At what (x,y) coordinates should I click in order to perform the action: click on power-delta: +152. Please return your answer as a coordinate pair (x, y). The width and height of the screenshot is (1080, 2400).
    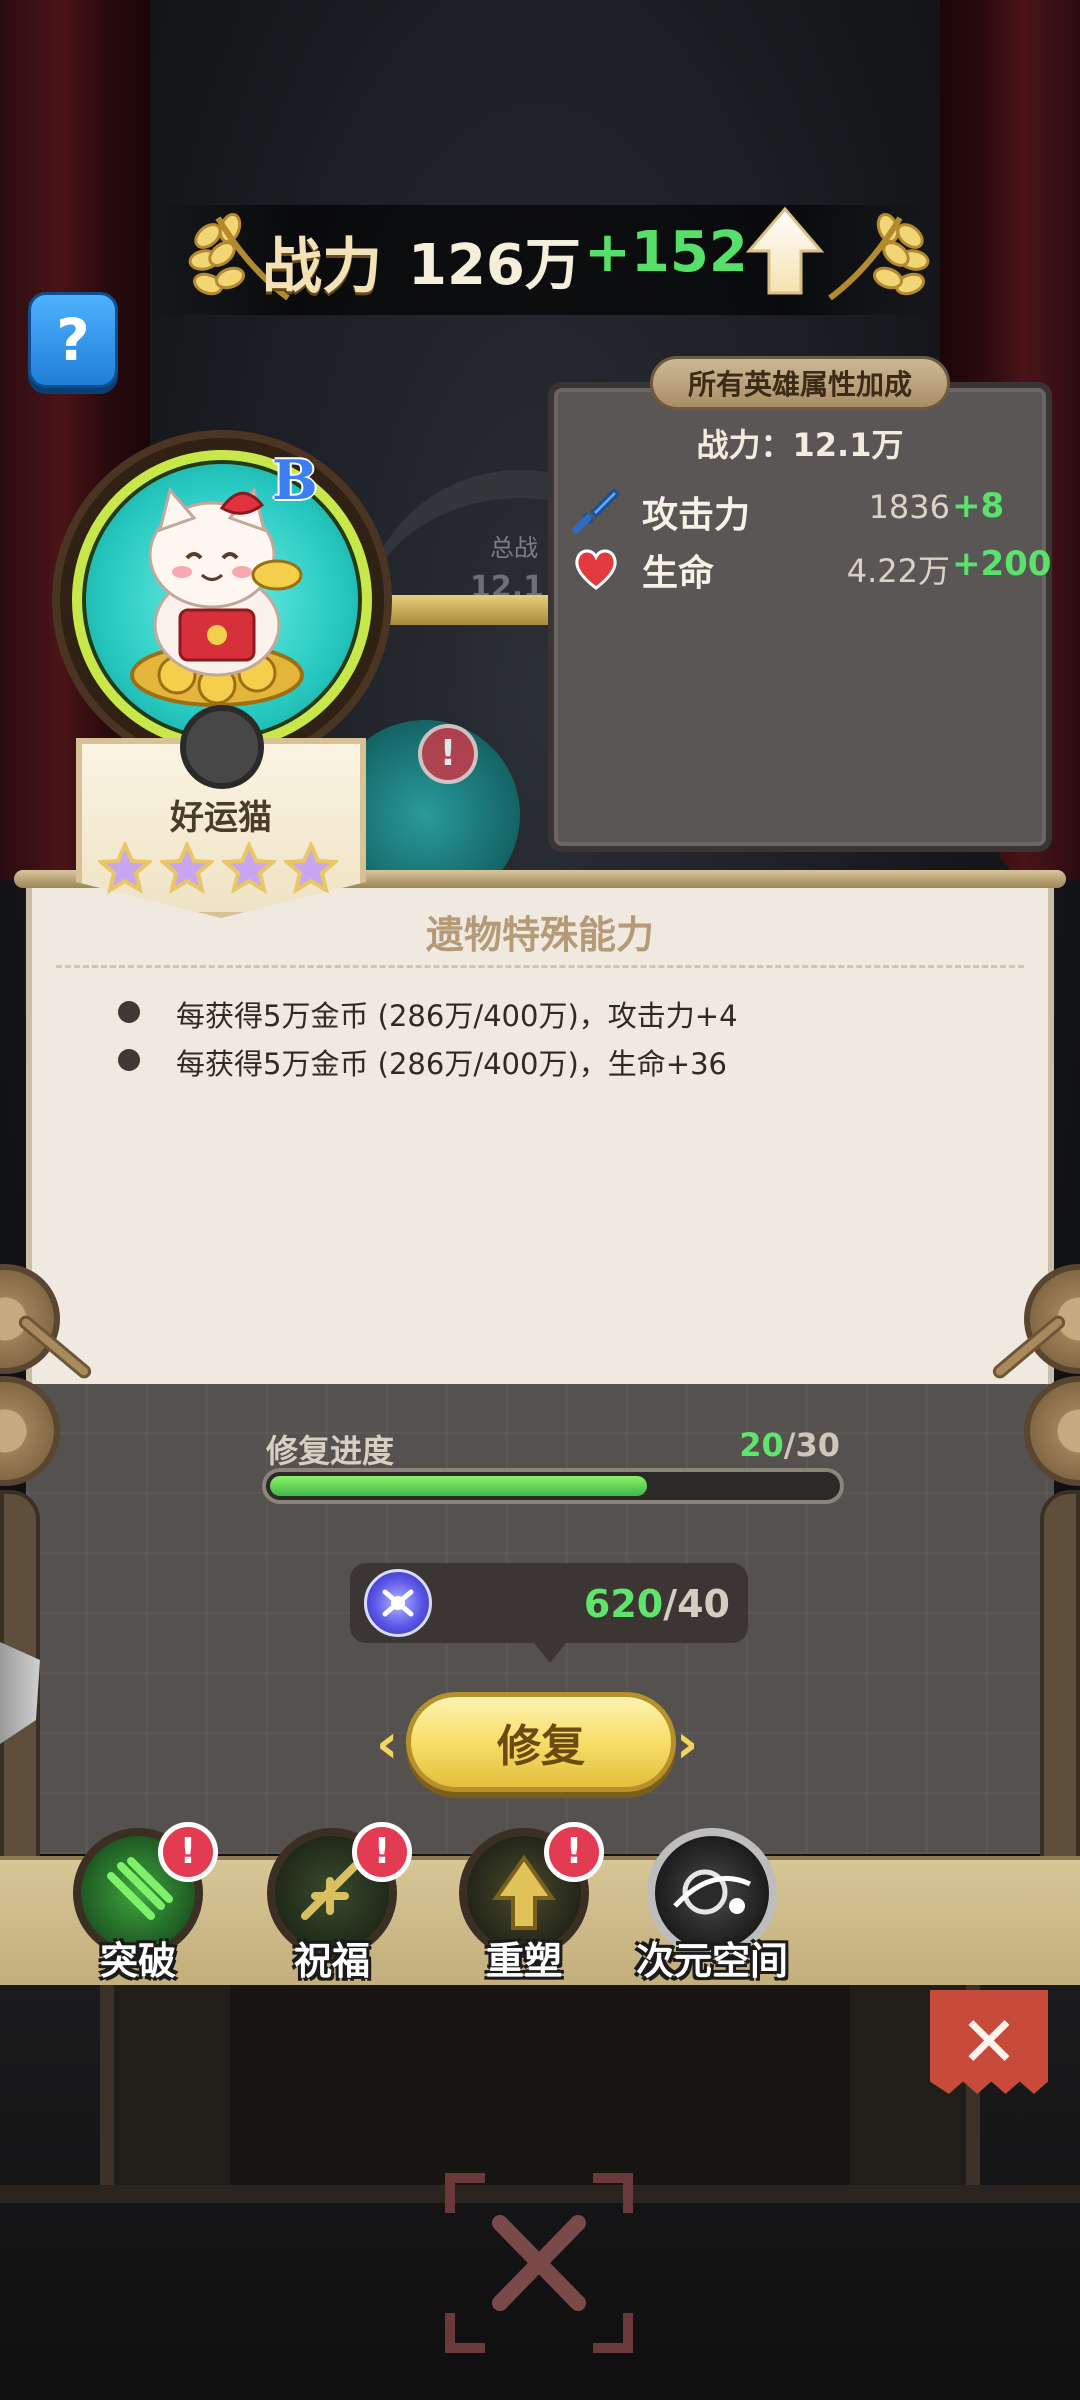
    Looking at the image, I should click on (666, 252).